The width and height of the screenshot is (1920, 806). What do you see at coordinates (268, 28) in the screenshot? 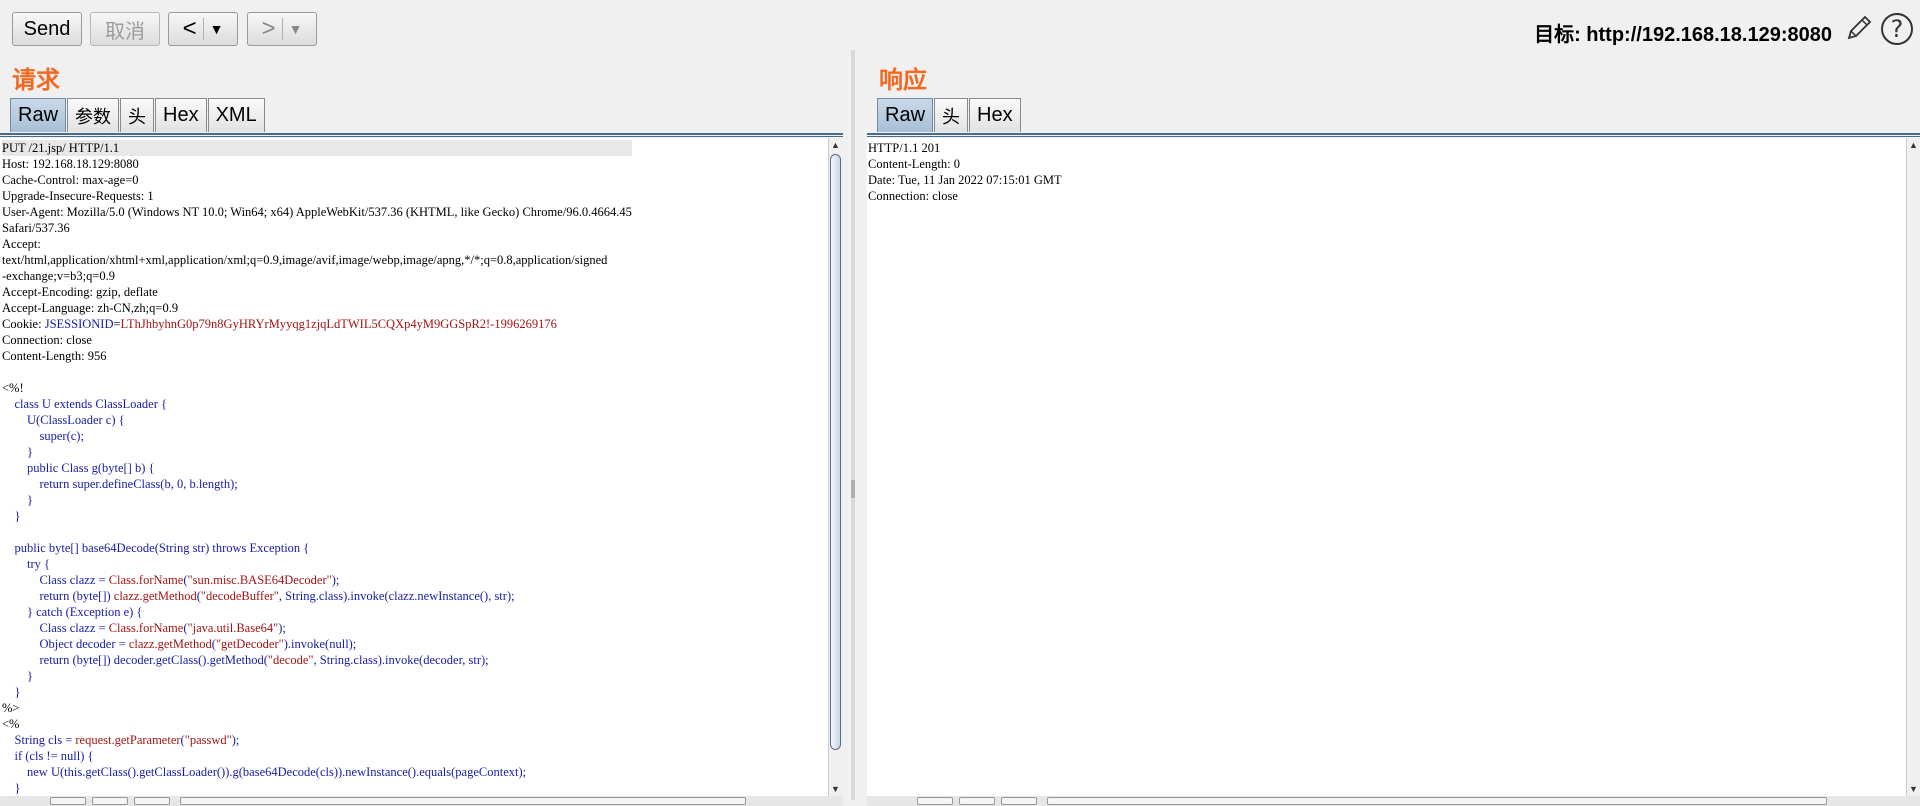
I see `forward-arrow-icon: >` at bounding box center [268, 28].